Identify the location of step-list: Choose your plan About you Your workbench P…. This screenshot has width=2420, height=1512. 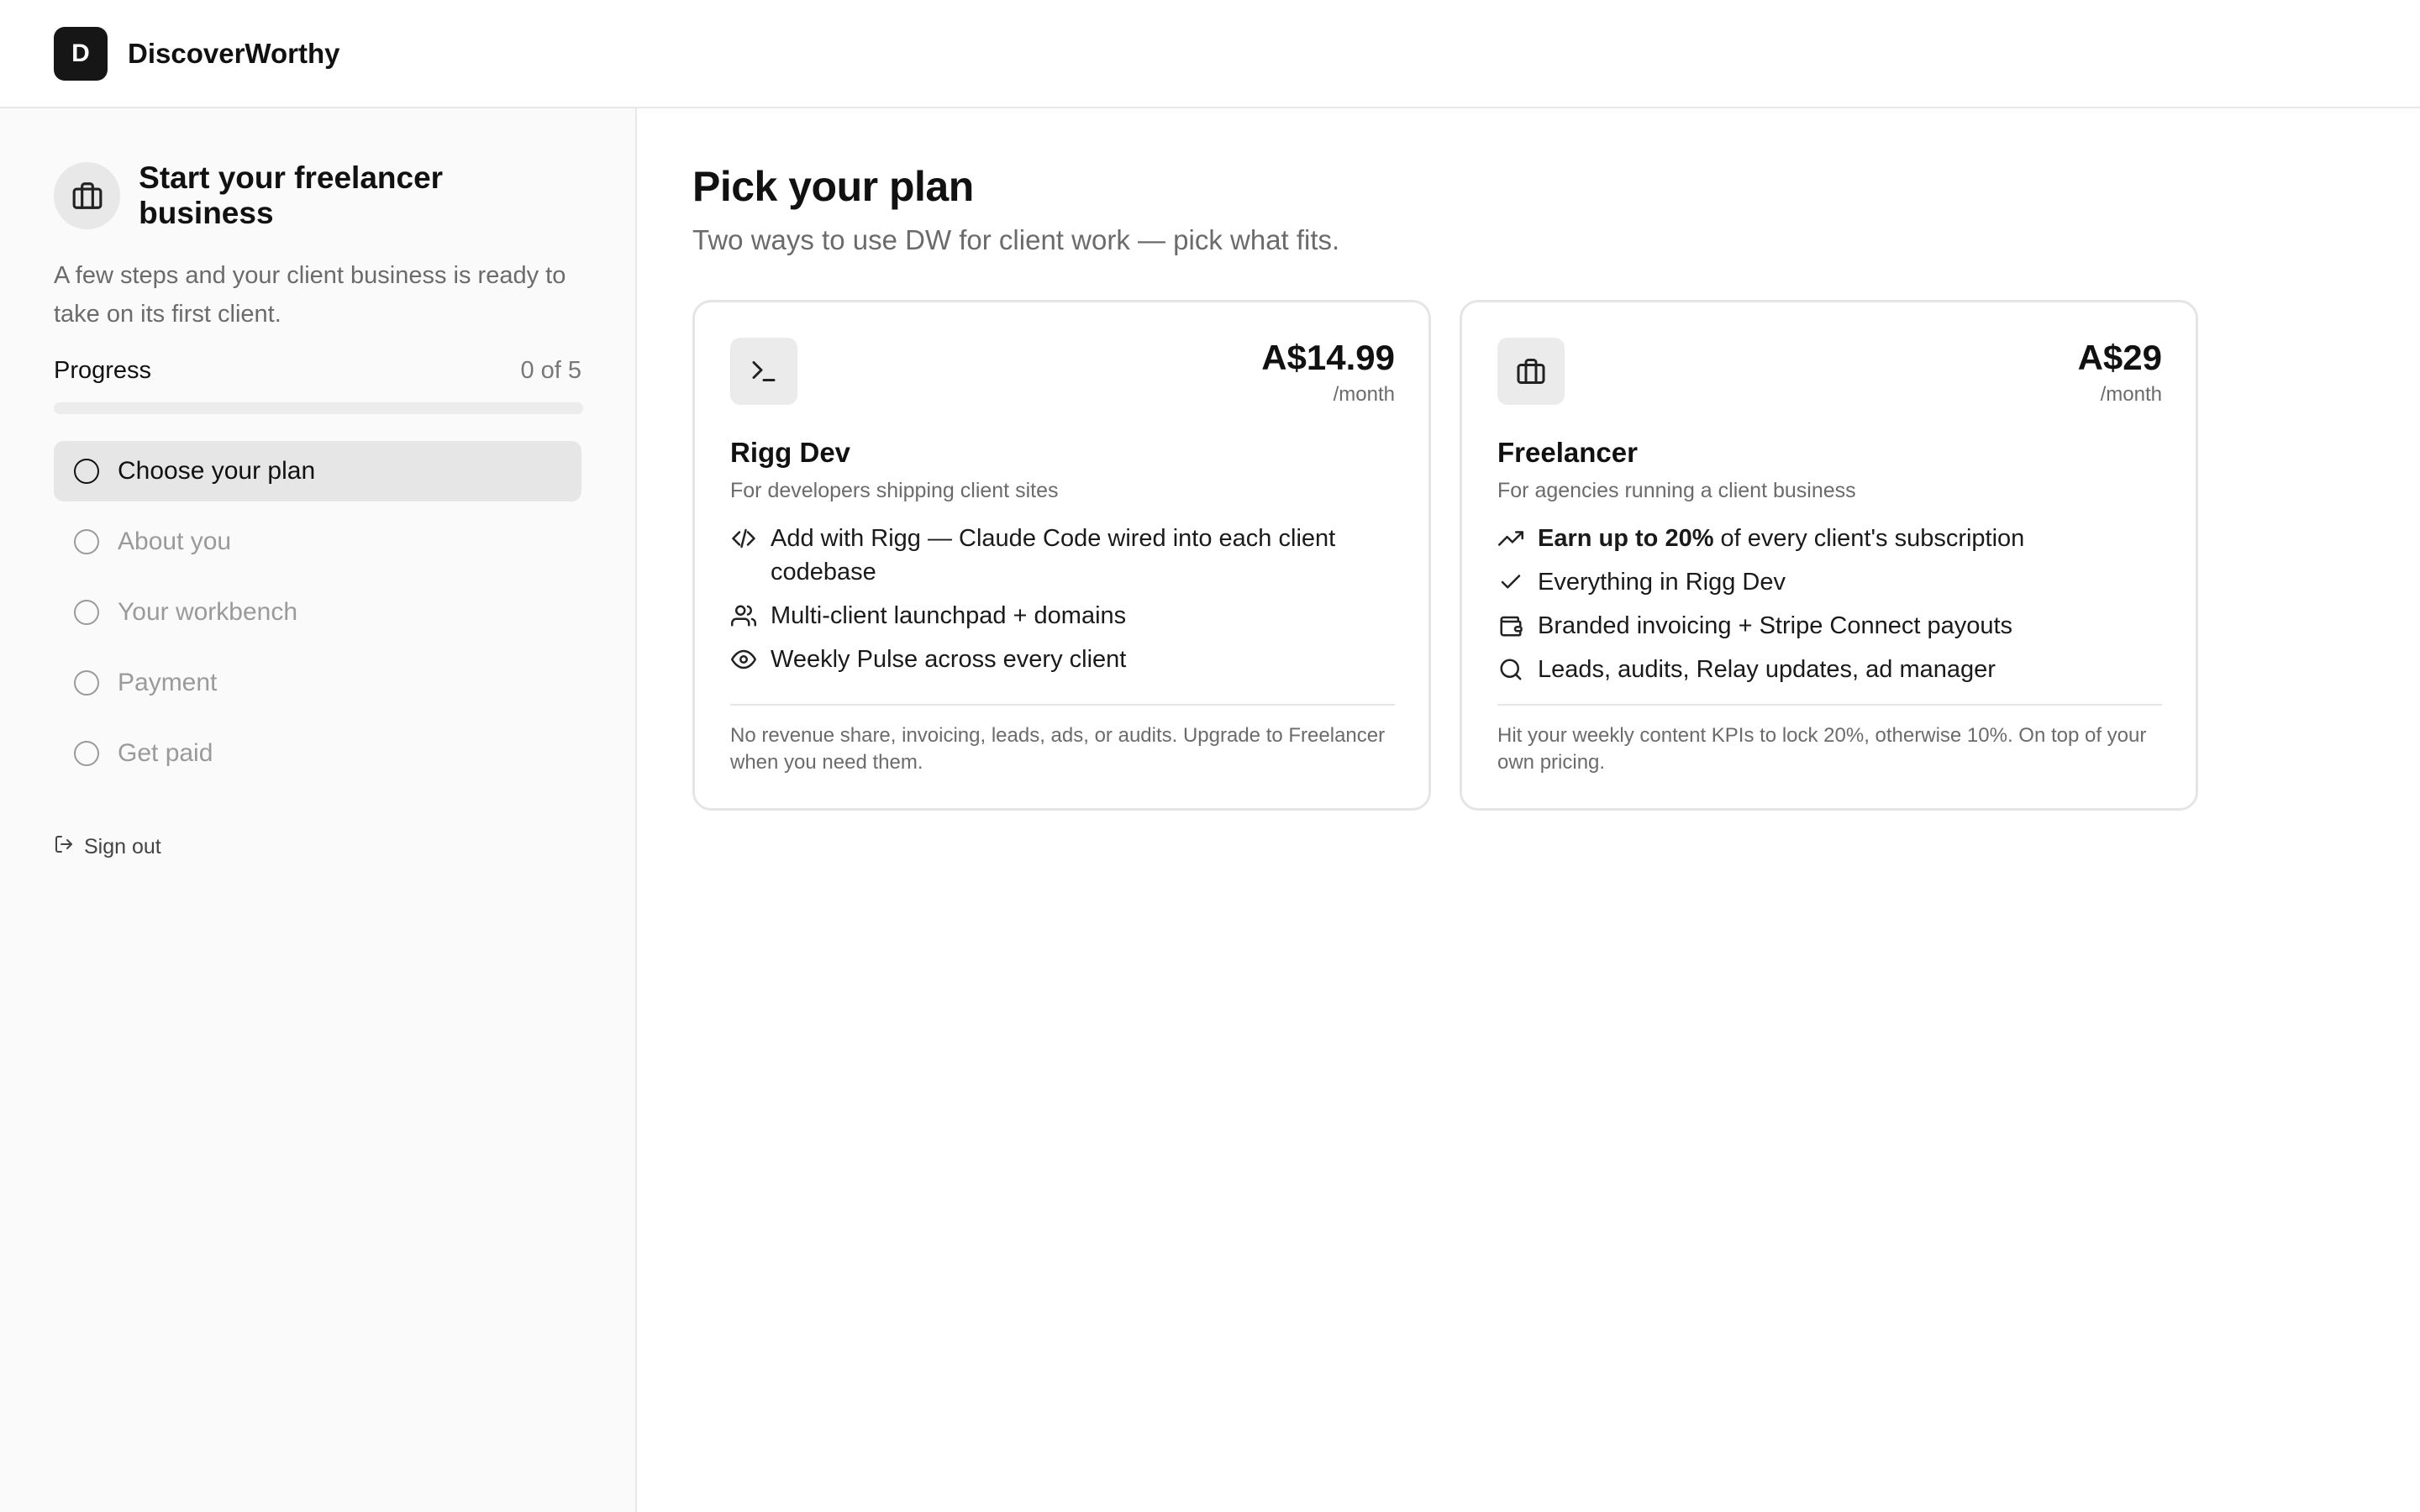
(317, 612).